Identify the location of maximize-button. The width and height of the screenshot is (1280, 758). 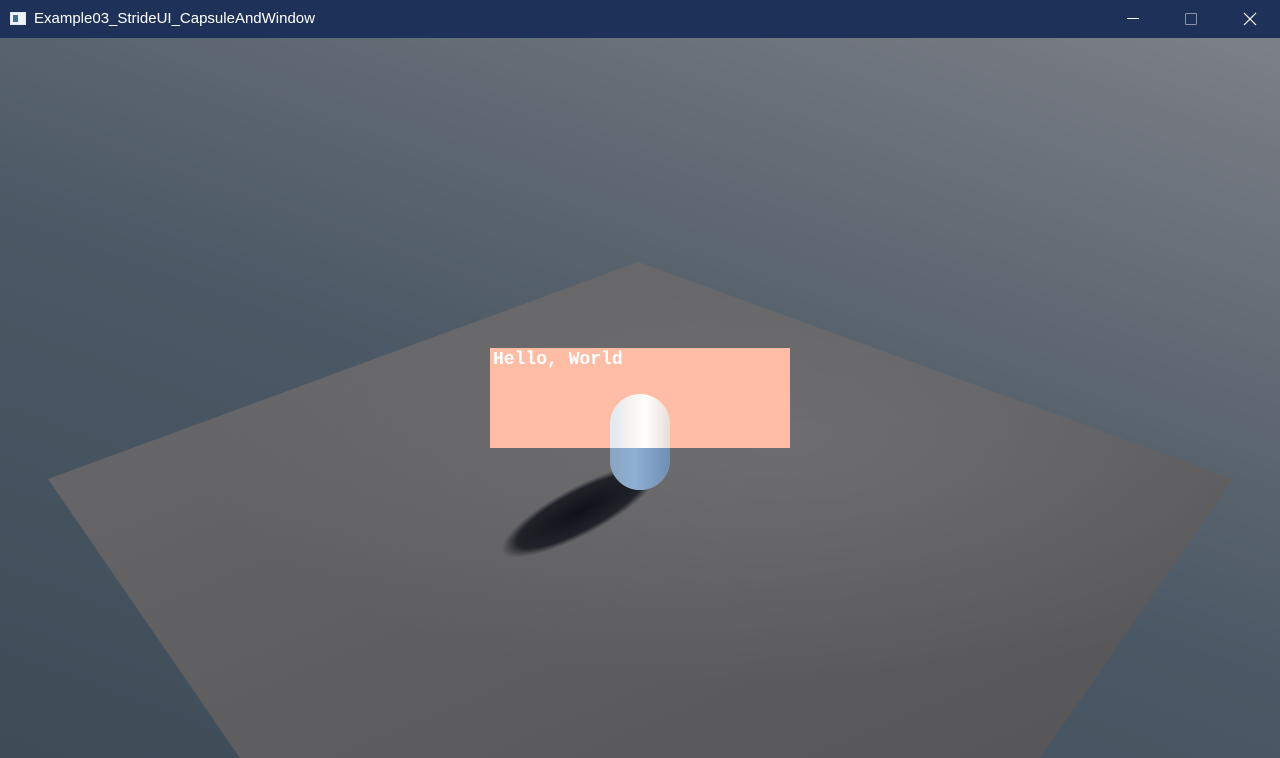
(1191, 19).